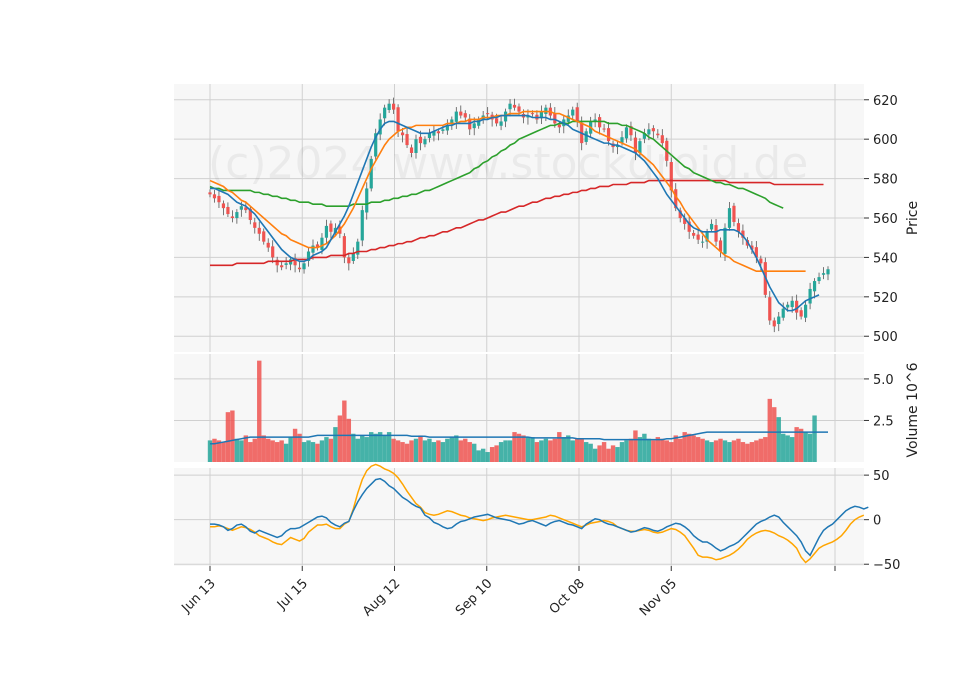 The height and width of the screenshot is (694, 960). I want to click on price-tick-label: 580, so click(885, 180).